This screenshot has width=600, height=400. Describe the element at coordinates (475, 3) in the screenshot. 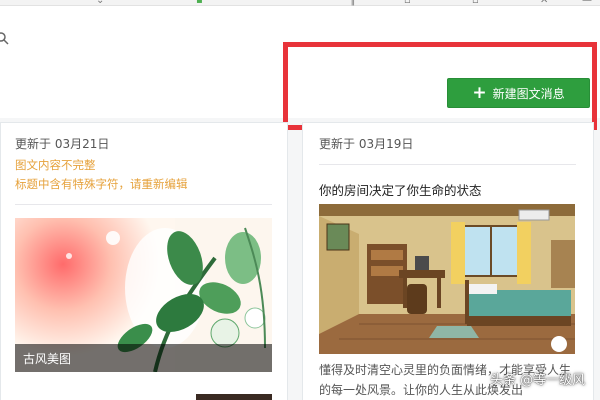

I see `restore-icon: ▫` at that location.